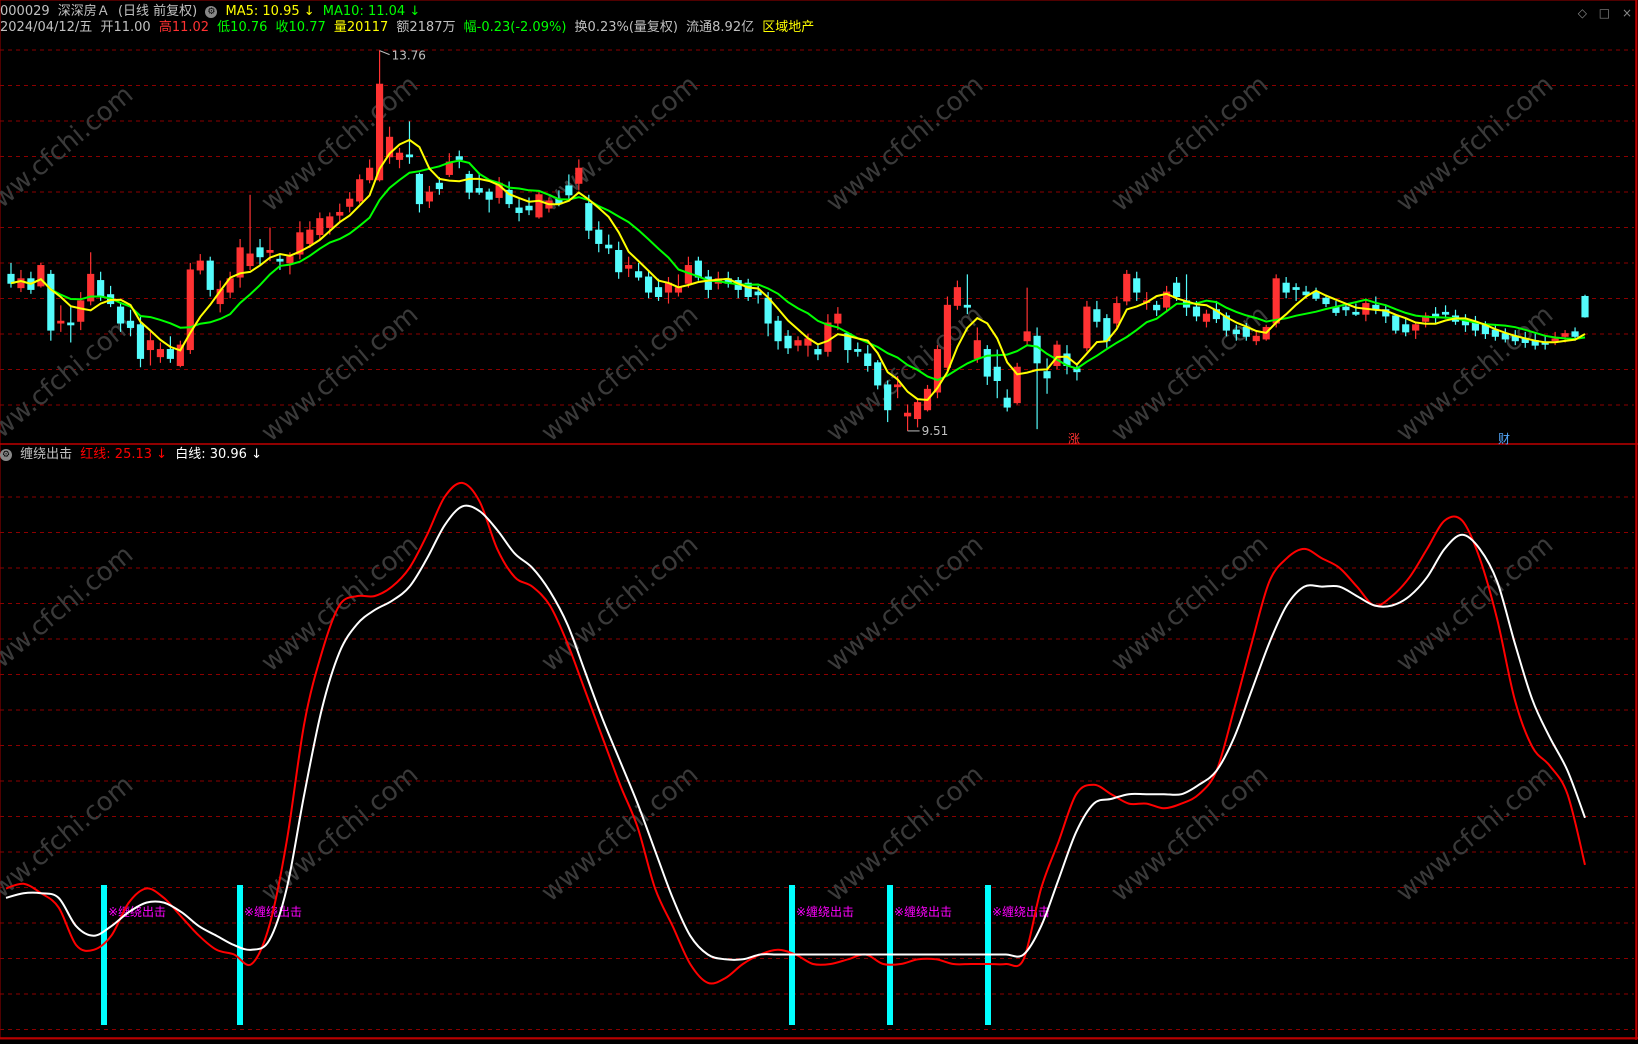 The height and width of the screenshot is (1044, 1638). What do you see at coordinates (211, 454) in the screenshot?
I see `white-line-label: 白线: 30.96` at bounding box center [211, 454].